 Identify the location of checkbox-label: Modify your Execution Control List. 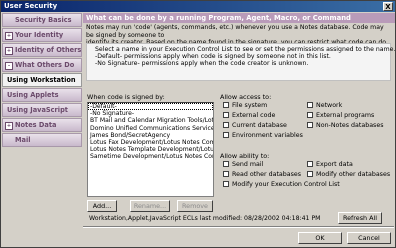
(286, 184).